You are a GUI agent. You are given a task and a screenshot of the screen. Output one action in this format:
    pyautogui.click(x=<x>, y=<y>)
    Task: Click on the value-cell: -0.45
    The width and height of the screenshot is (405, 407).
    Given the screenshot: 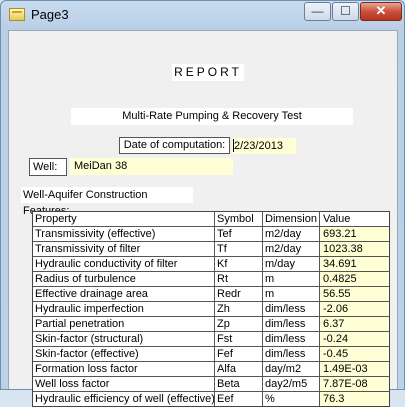 What is the action you would take?
    pyautogui.click(x=354, y=354)
    